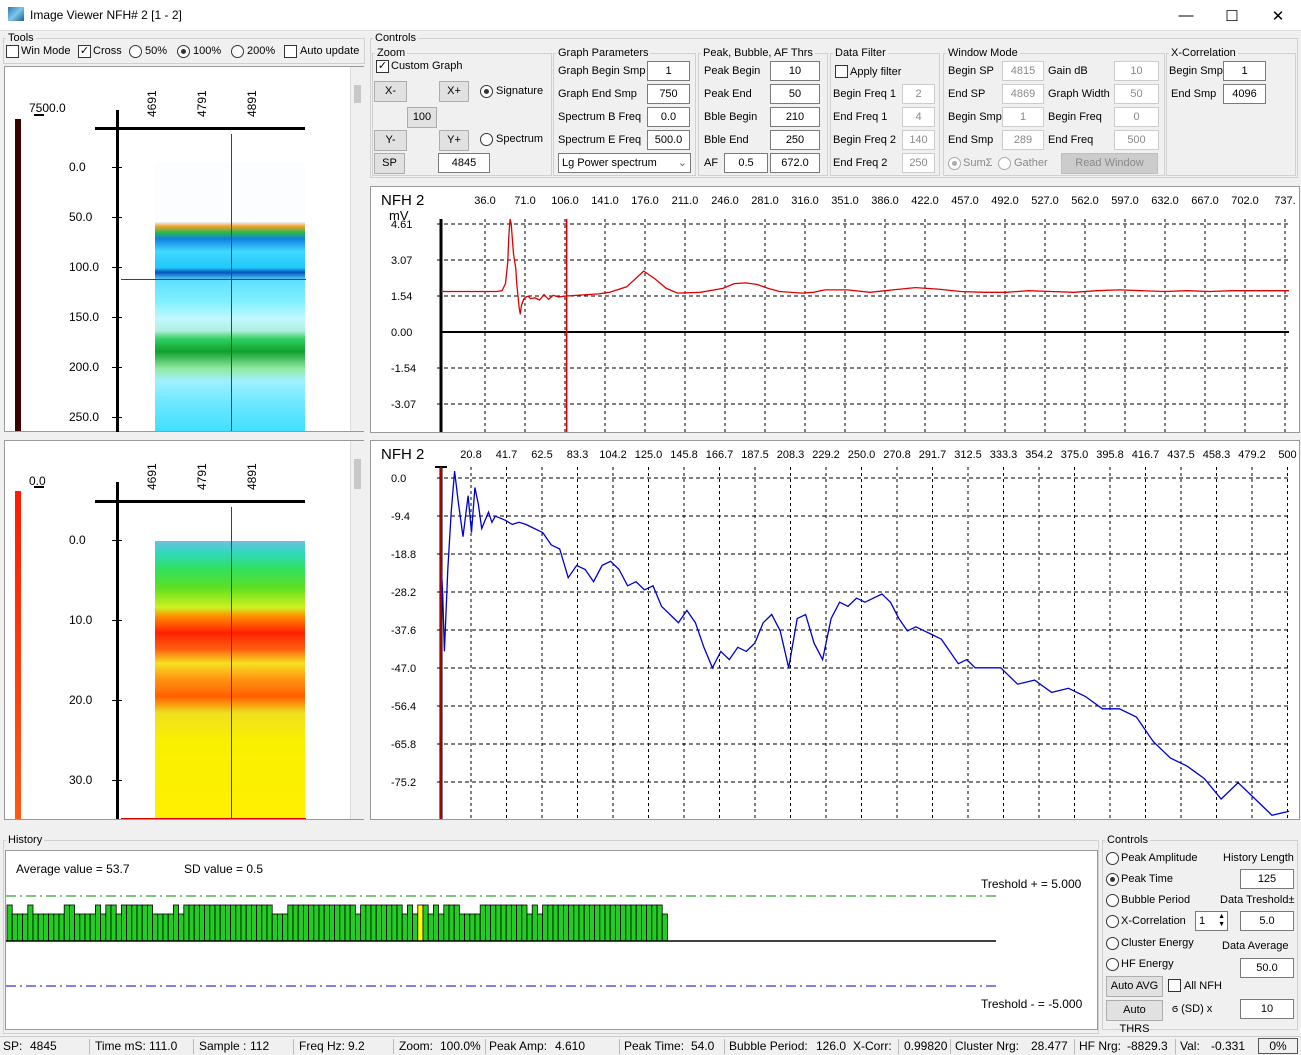  I want to click on begin-smp-input: 1, so click(1023, 117).